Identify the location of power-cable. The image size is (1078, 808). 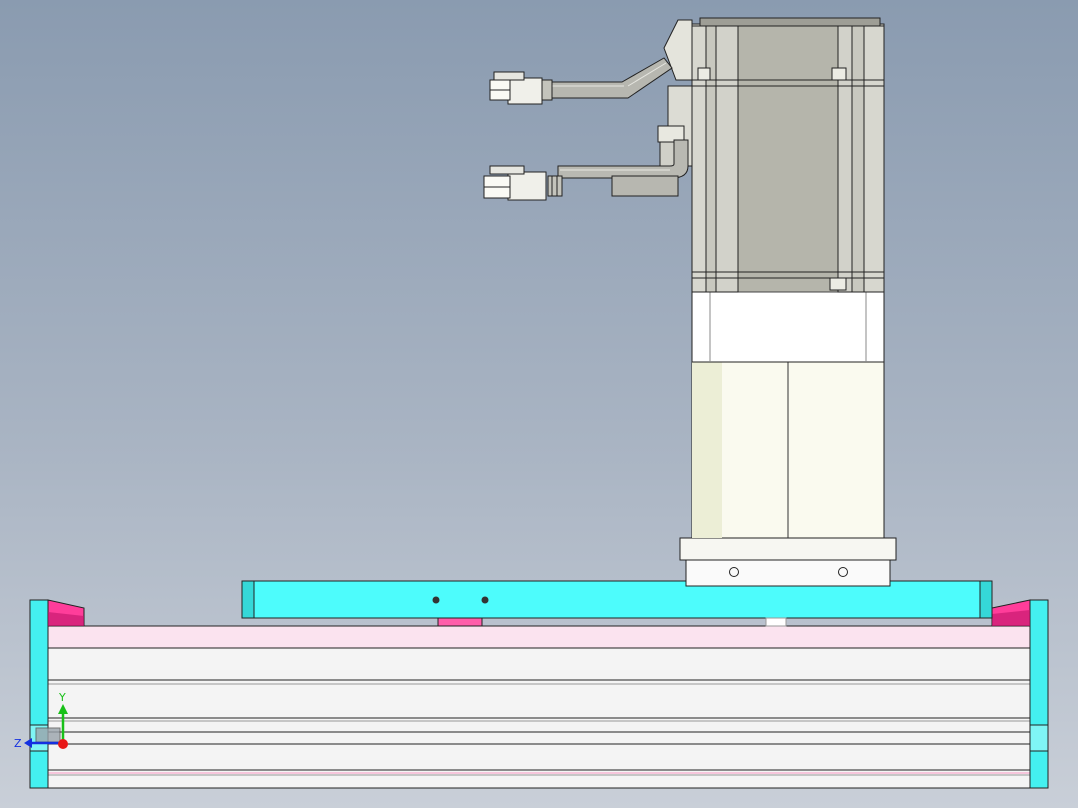
(581, 81).